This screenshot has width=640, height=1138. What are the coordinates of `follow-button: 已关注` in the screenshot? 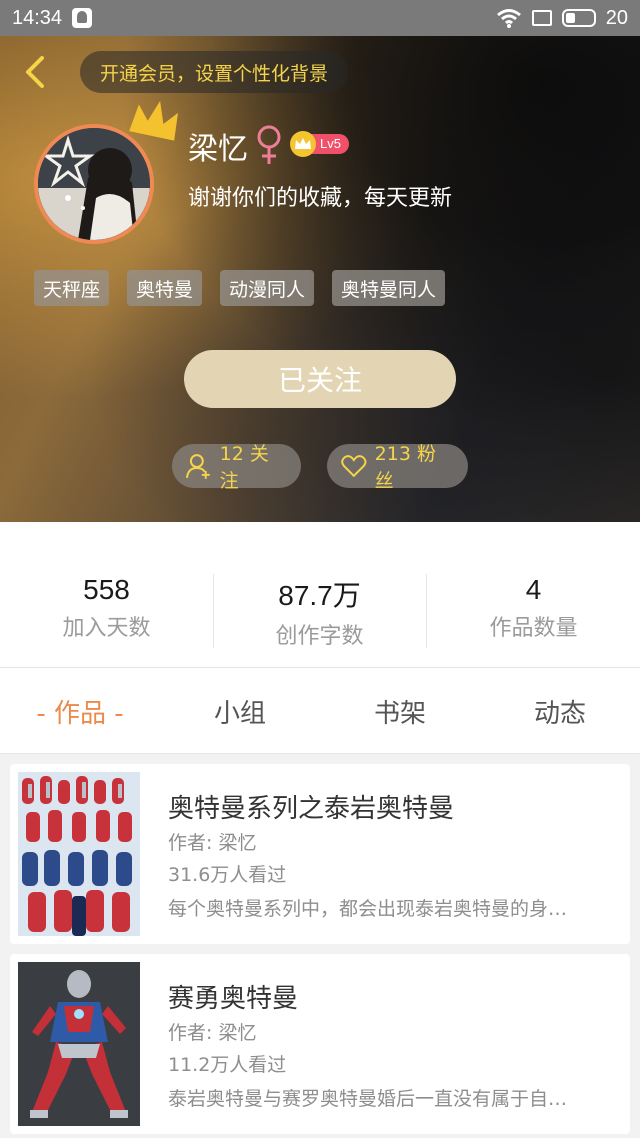 It's located at (320, 379).